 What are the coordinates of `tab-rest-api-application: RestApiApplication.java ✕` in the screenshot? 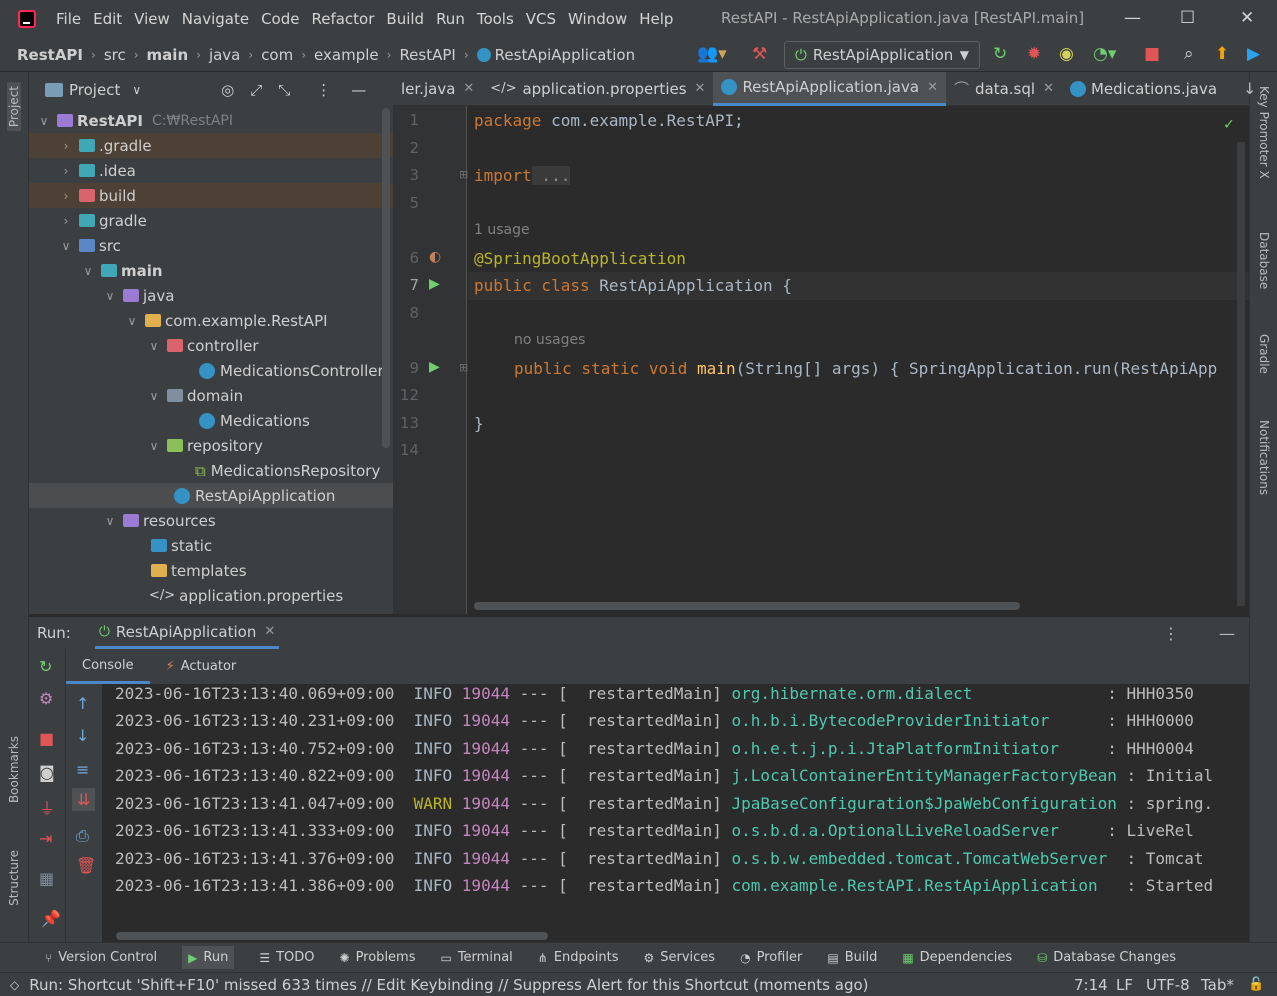 It's located at (829, 88).